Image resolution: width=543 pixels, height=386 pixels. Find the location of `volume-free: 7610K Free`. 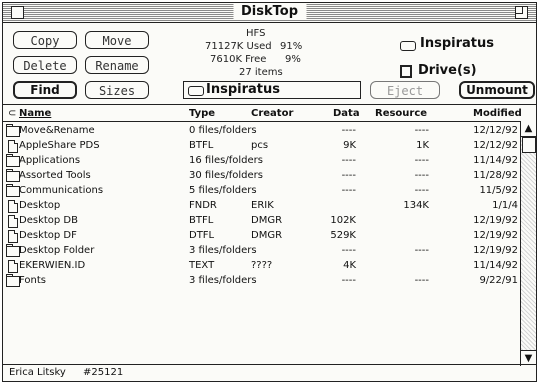

volume-free: 7610K Free is located at coordinates (238, 59).